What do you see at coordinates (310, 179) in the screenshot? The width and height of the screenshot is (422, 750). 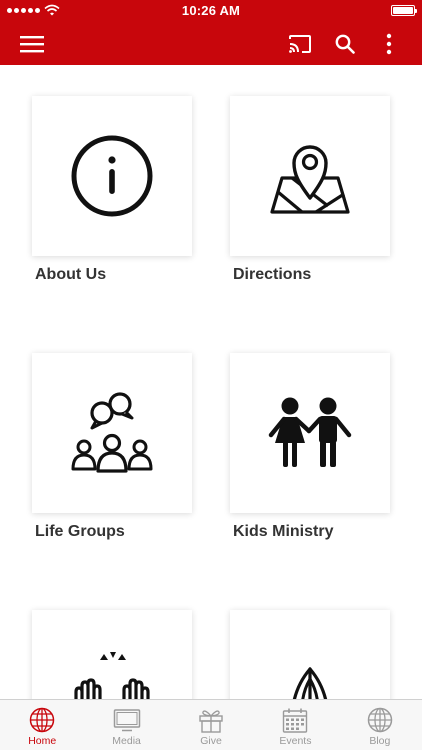 I see `map-pin-icon` at bounding box center [310, 179].